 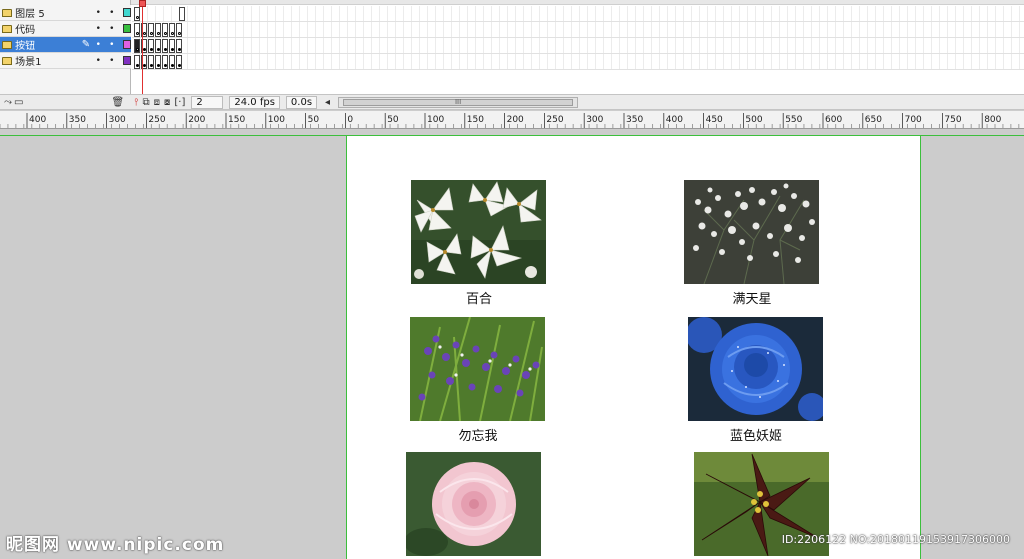 What do you see at coordinates (182, 14) in the screenshot?
I see `end-frame-cell` at bounding box center [182, 14].